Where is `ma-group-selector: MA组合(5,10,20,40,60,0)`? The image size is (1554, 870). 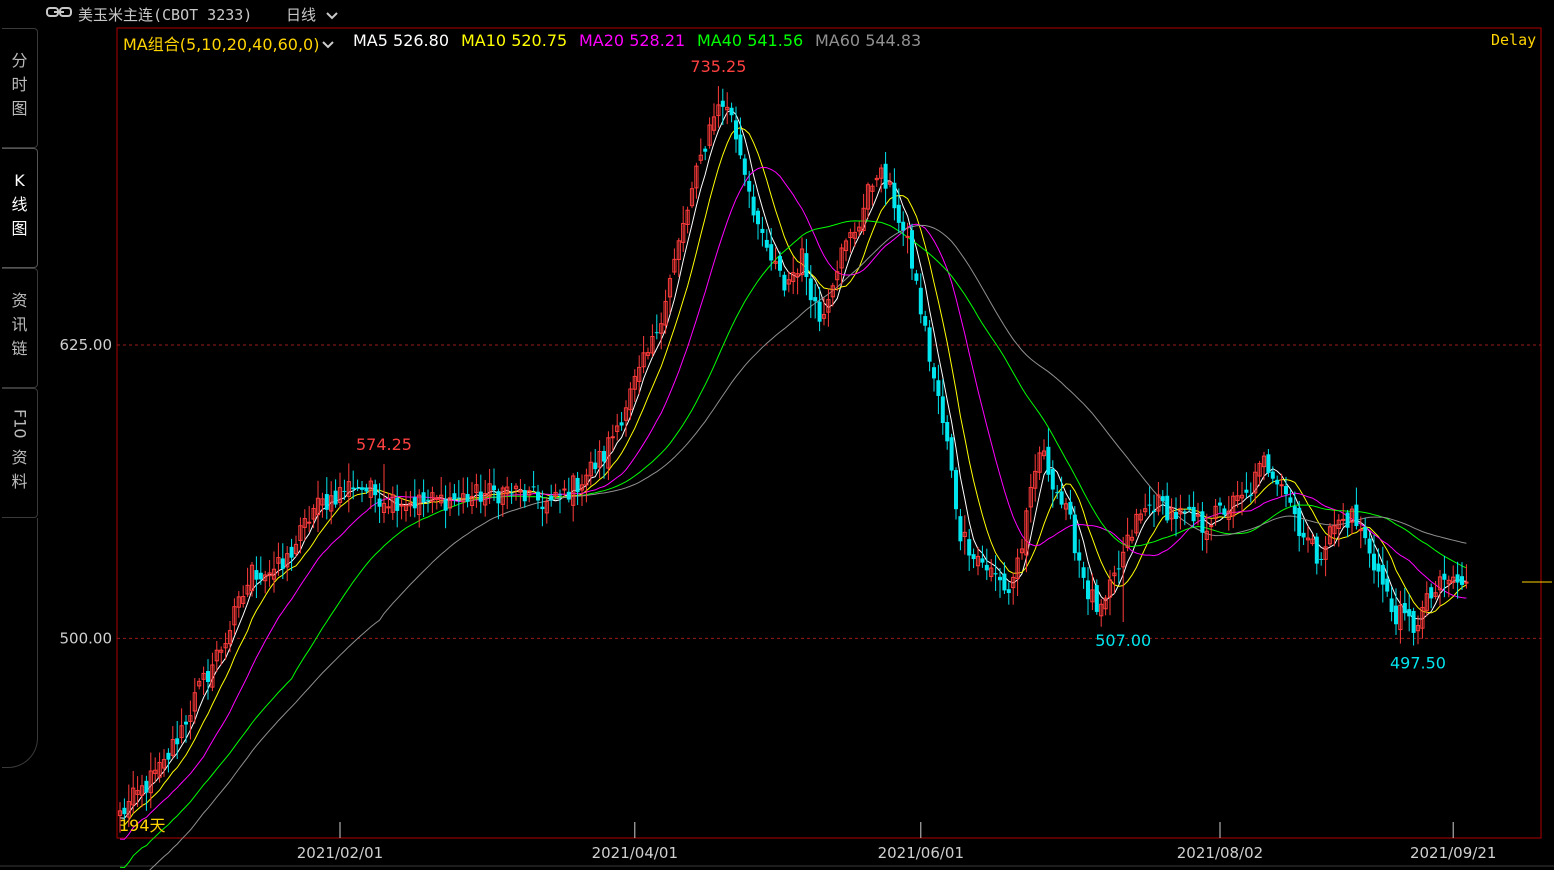
ma-group-selector: MA组合(5,10,20,40,60,0) is located at coordinates (229, 43).